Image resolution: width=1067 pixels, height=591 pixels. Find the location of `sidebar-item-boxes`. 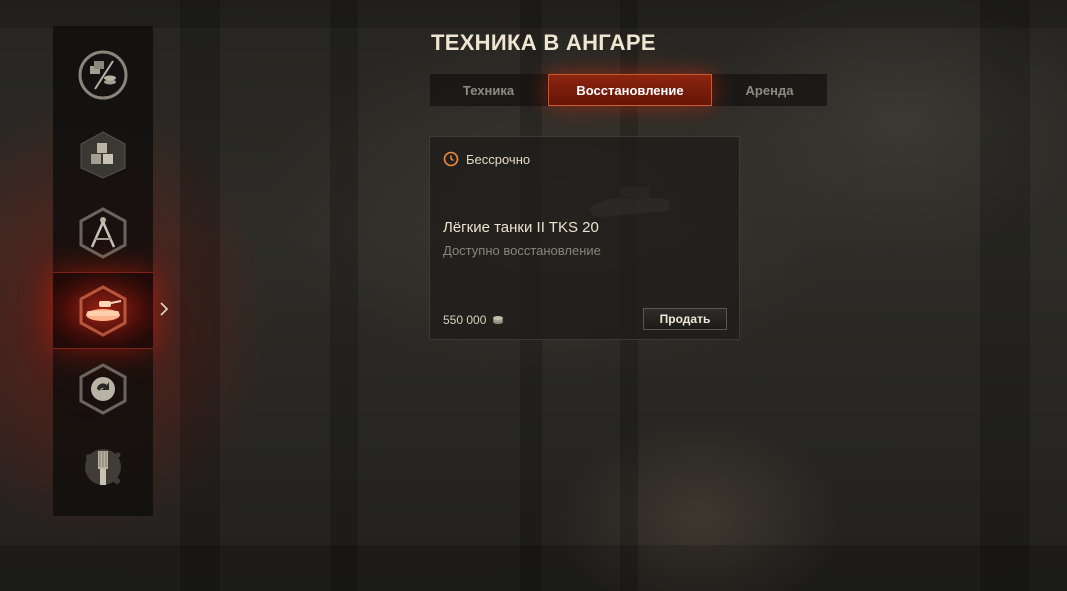

sidebar-item-boxes is located at coordinates (103, 153).